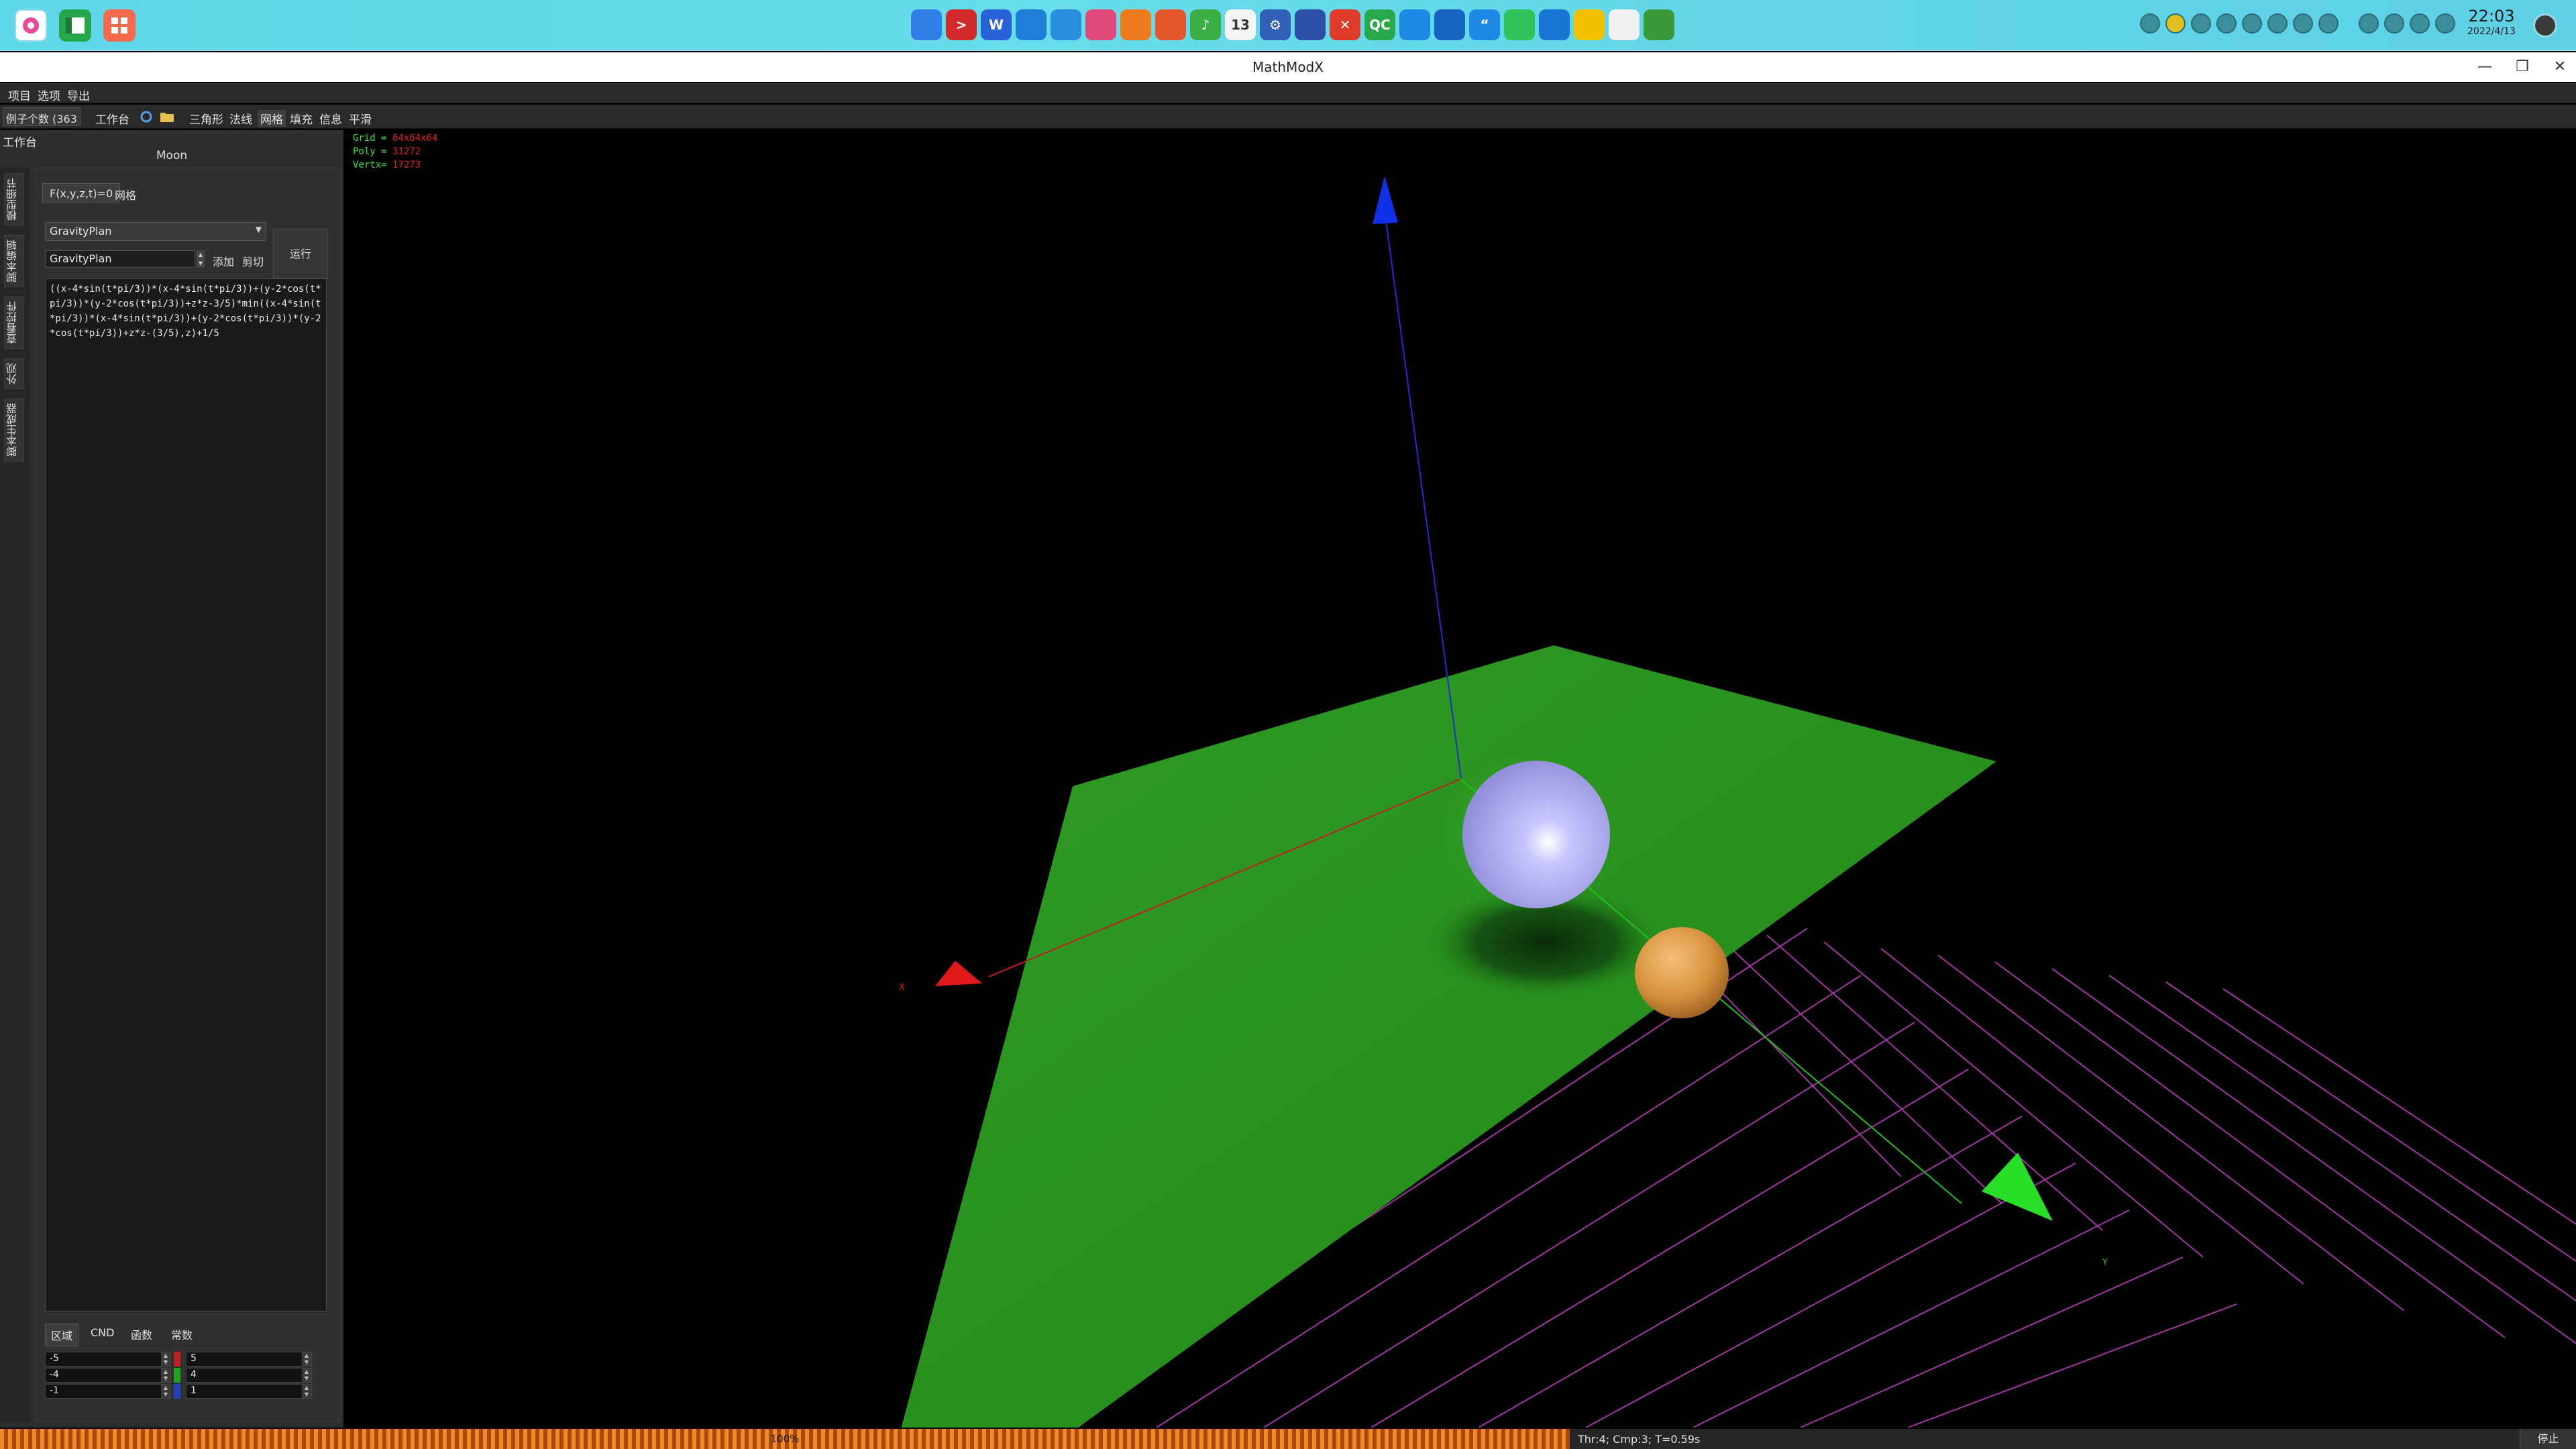 Image resolution: width=2576 pixels, height=1449 pixels. What do you see at coordinates (31, 25) in the screenshot?
I see `control-center-icon` at bounding box center [31, 25].